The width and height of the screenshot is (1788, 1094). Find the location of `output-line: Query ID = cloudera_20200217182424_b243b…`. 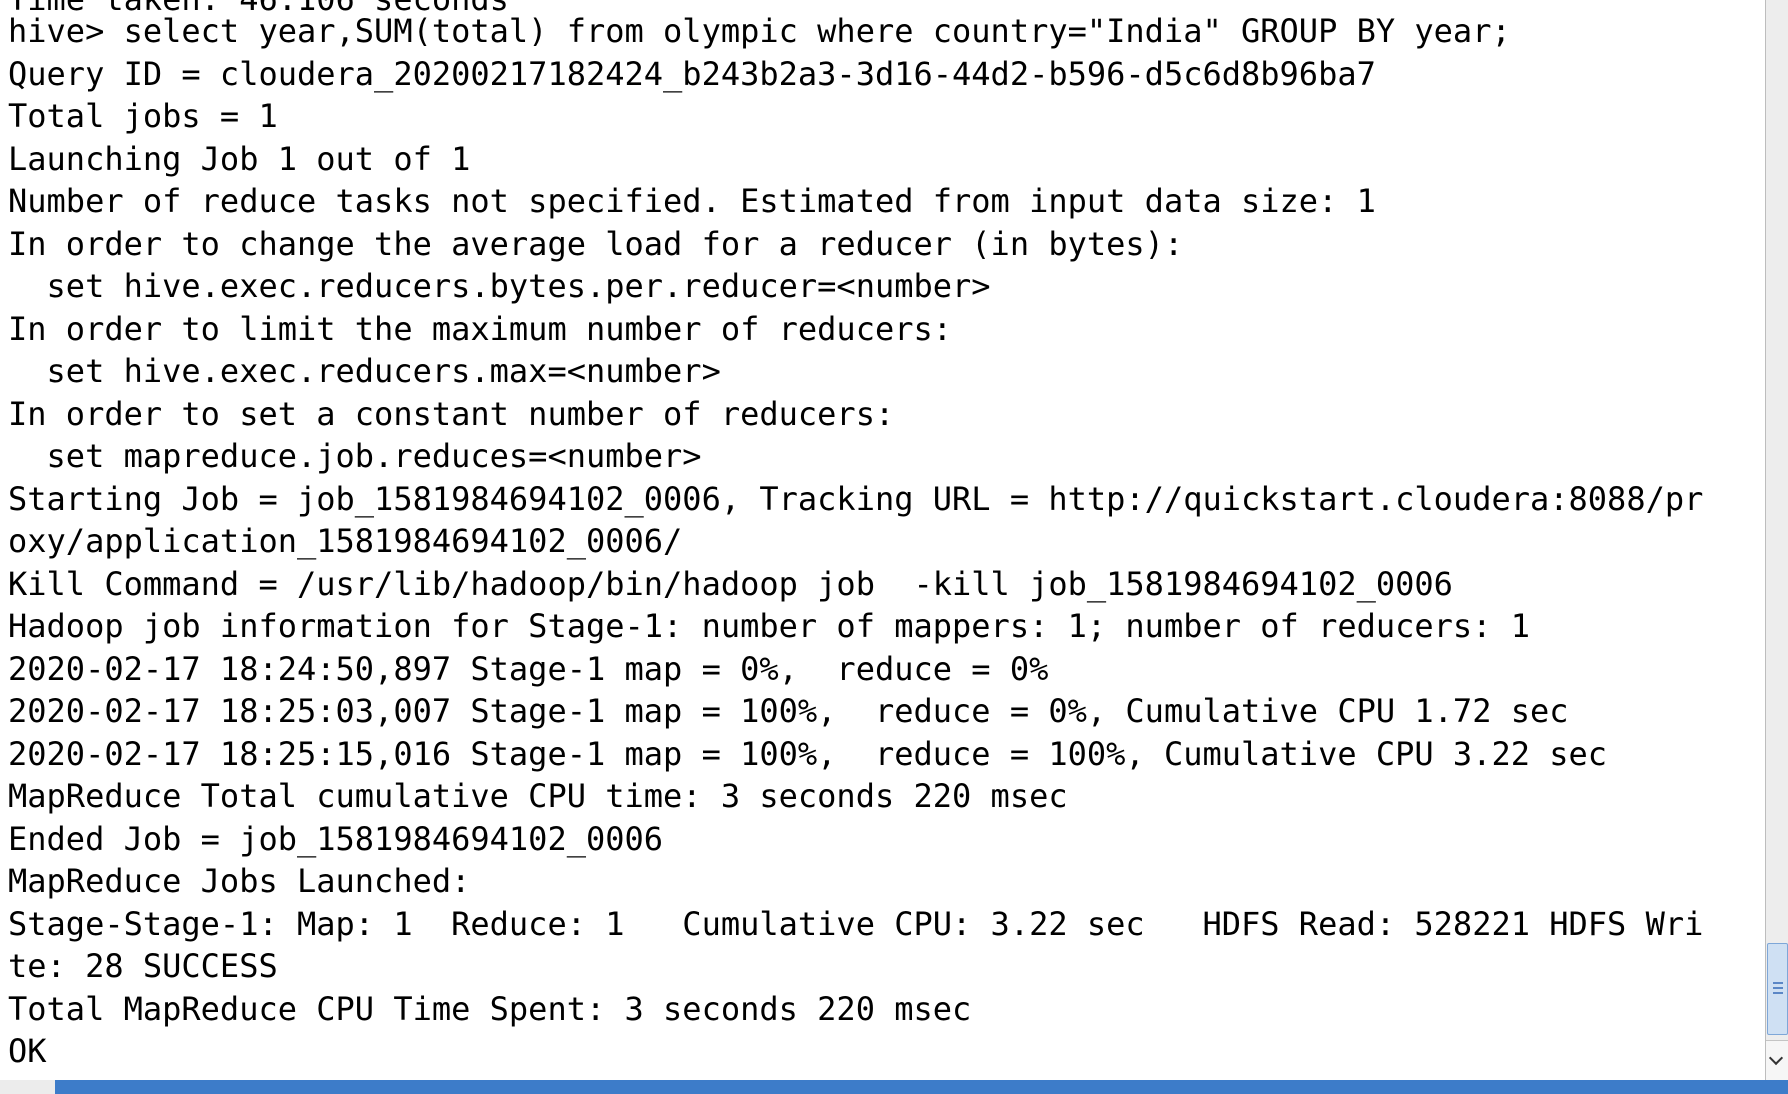

output-line: Query ID = cloudera_20200217182424_b243b… is located at coordinates (692, 73).